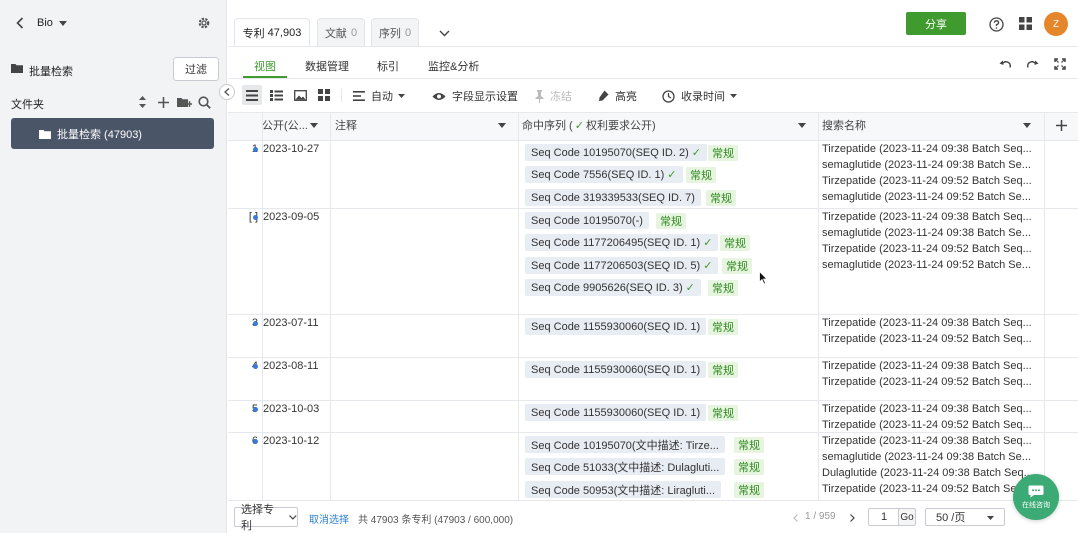  I want to click on apps-grid-icon, so click(1025, 23).